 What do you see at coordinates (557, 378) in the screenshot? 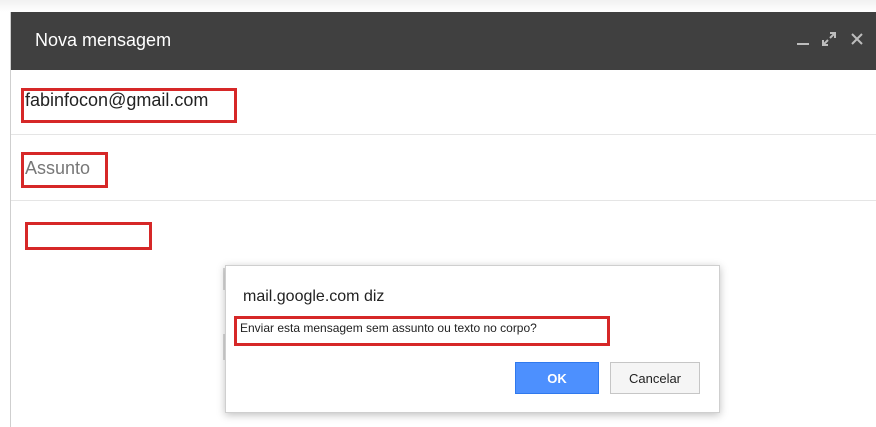
I see `ok-button: OK` at bounding box center [557, 378].